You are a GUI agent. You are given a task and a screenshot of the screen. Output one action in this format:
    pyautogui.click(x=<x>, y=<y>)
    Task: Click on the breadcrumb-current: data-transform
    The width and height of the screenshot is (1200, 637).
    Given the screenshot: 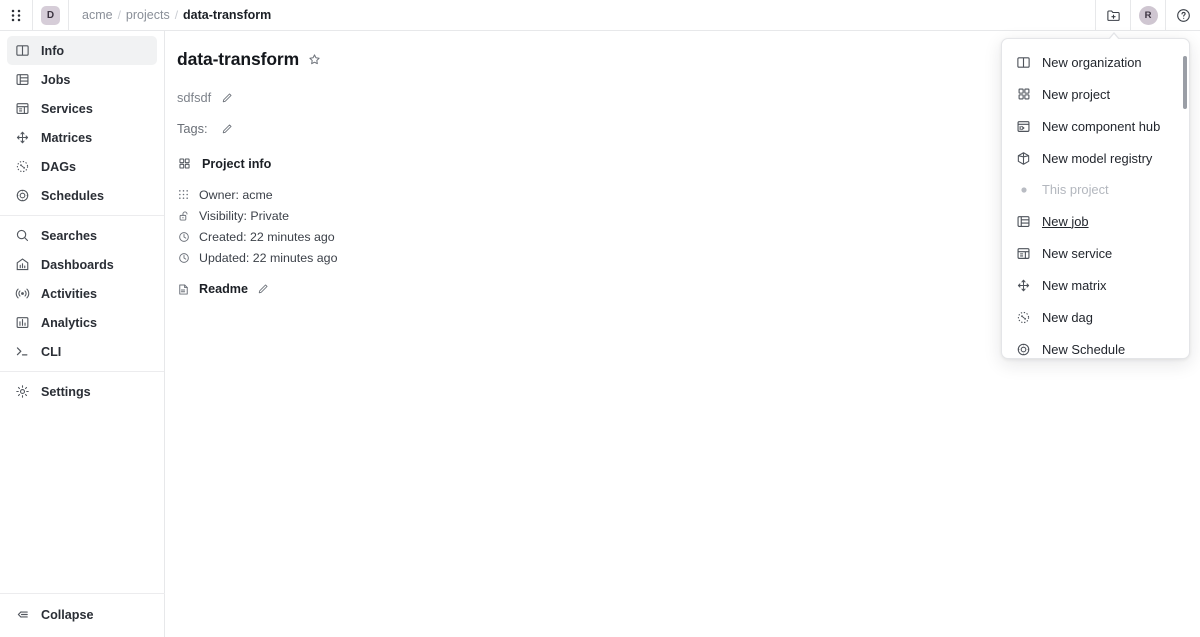 What is the action you would take?
    pyautogui.click(x=227, y=15)
    